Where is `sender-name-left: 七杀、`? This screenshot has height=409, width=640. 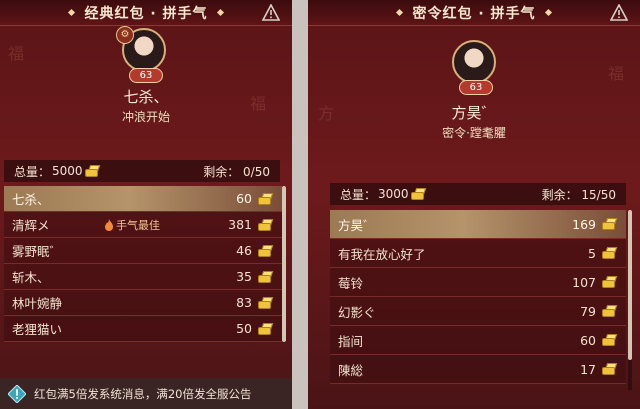 sender-name-left: 七杀、 is located at coordinates (146, 97).